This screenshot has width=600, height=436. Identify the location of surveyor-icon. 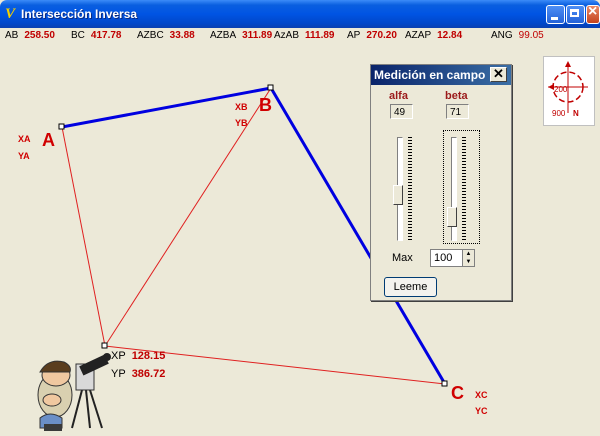
(74, 392).